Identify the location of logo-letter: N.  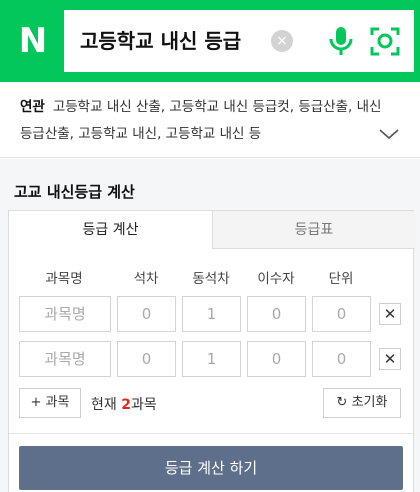
(33, 41).